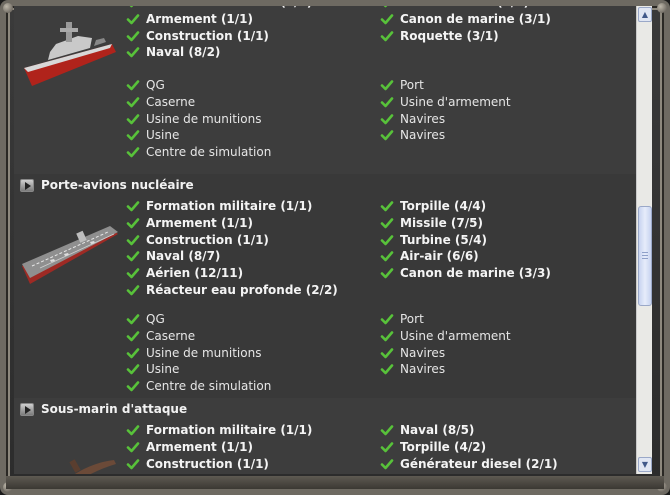 This screenshot has height=495, width=670. Describe the element at coordinates (117, 185) in the screenshot. I see `unit-name: Porte-avions nucléaire` at that location.